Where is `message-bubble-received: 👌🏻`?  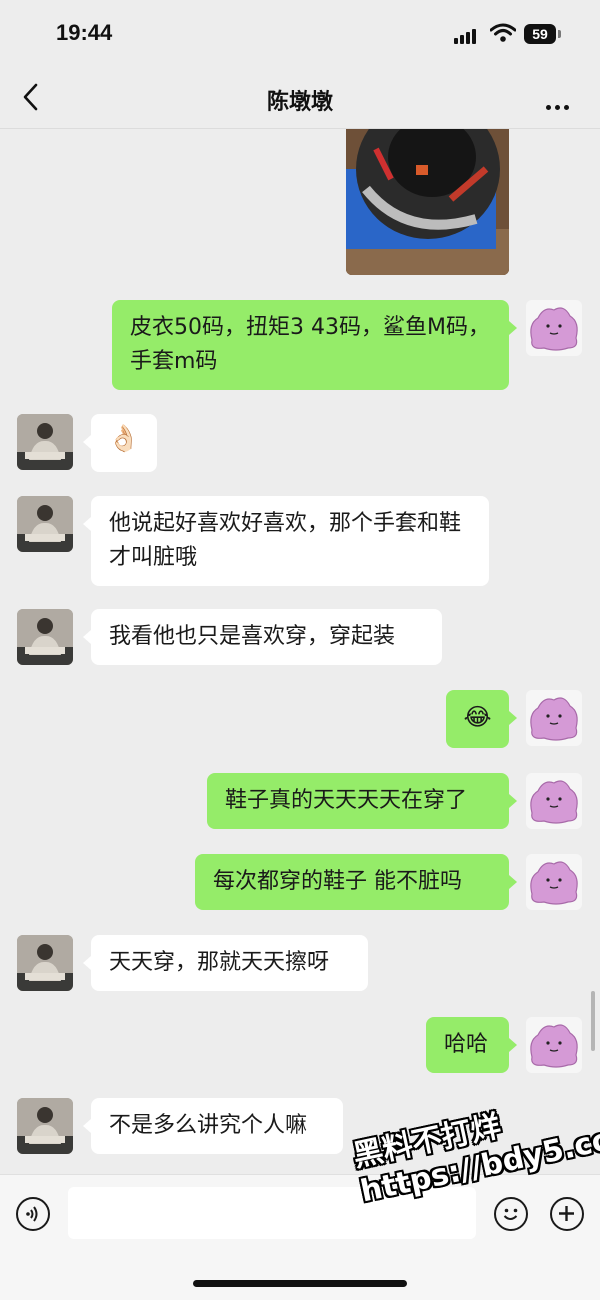
message-bubble-received: 👌🏻 is located at coordinates (120, 443).